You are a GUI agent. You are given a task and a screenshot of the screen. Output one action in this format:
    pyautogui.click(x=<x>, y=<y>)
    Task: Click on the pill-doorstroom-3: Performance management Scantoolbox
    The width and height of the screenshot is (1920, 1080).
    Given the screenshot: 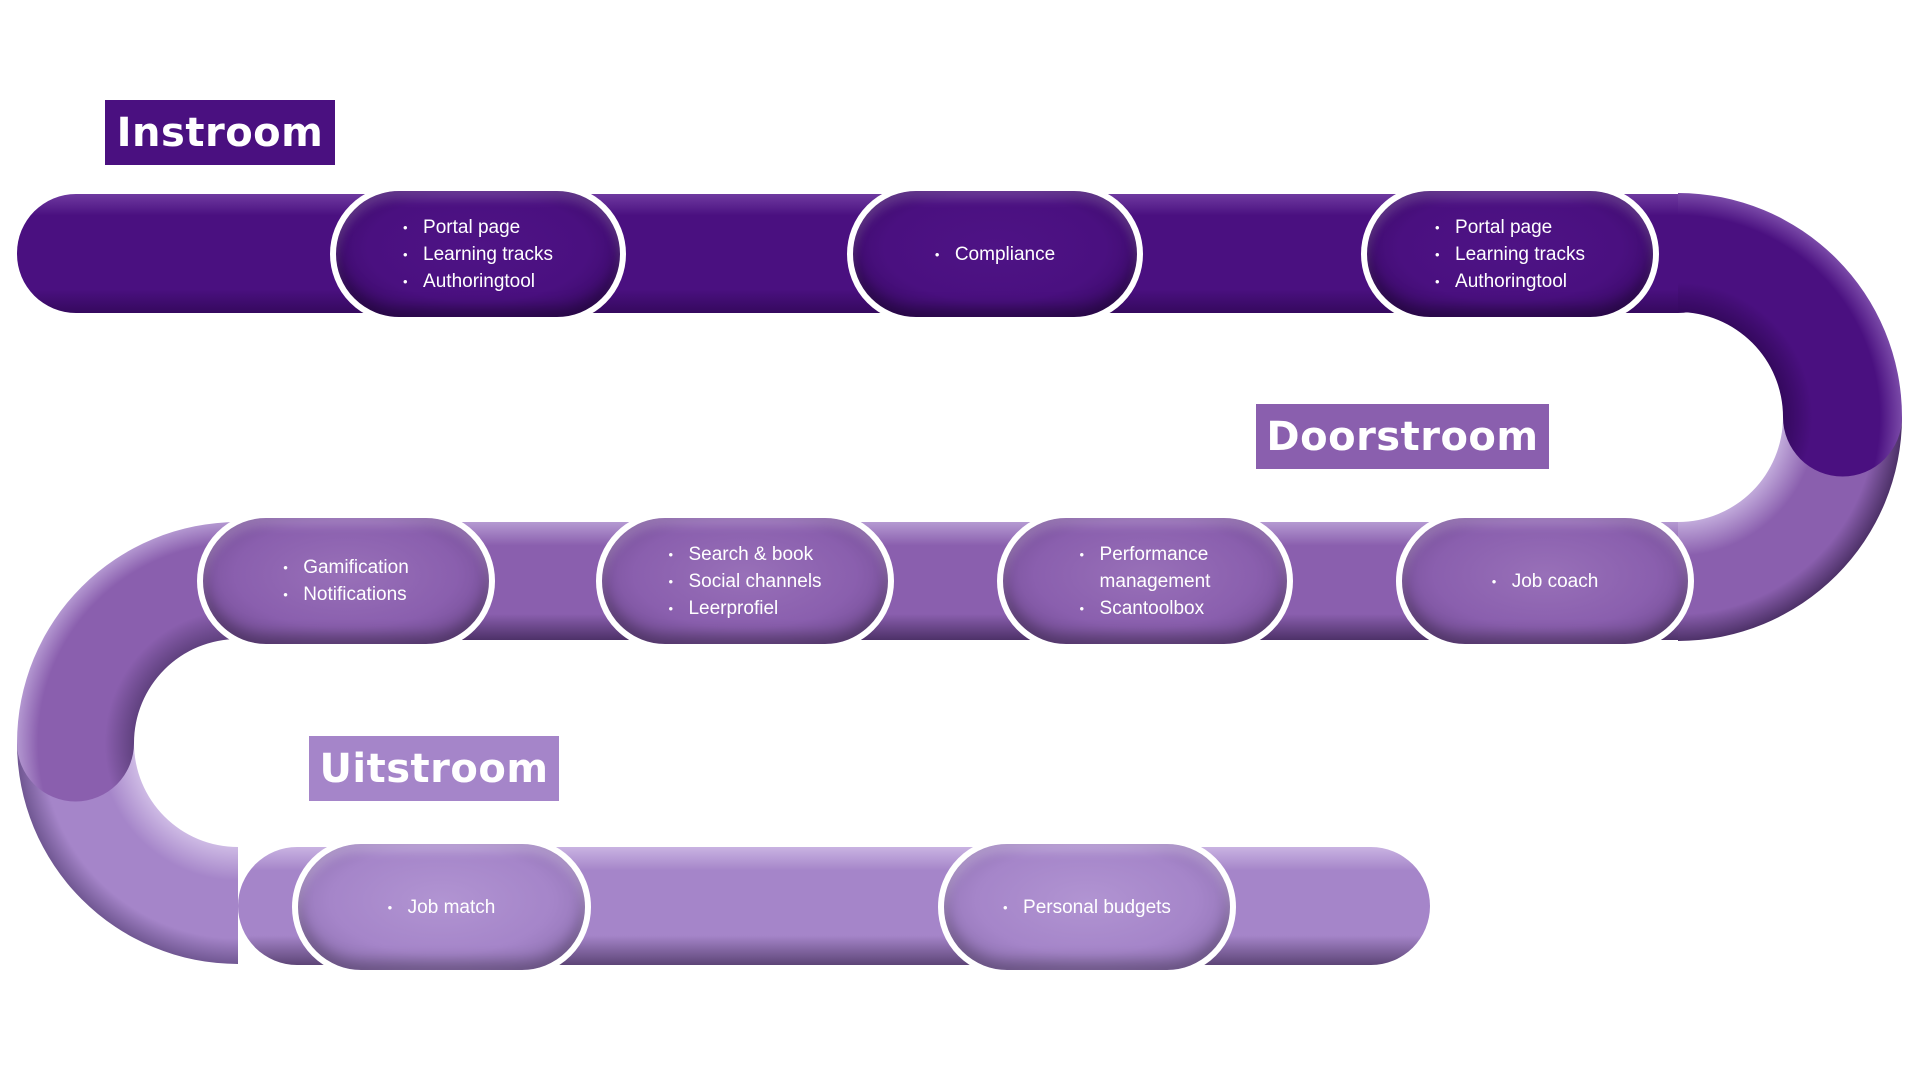 What is the action you would take?
    pyautogui.click(x=1145, y=581)
    